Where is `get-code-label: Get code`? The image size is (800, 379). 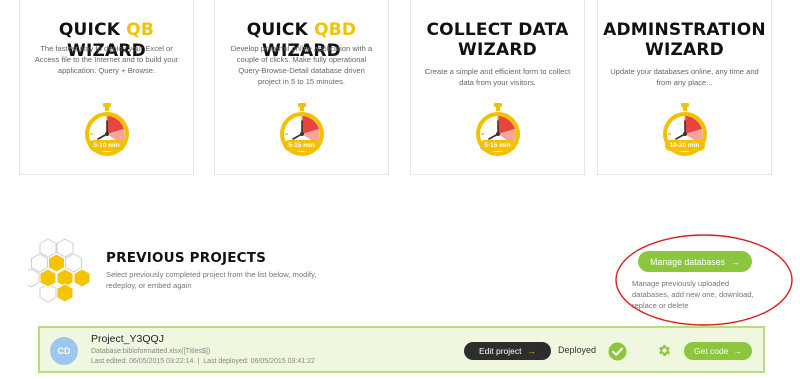 get-code-label: Get code is located at coordinates (711, 351).